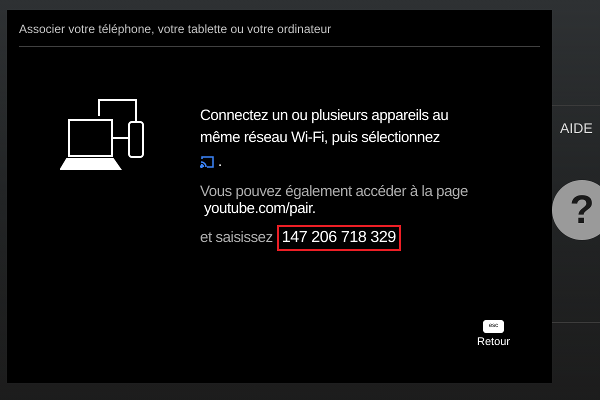 The width and height of the screenshot is (600, 400). Describe the element at coordinates (103, 135) in the screenshot. I see `devices-icon` at that location.